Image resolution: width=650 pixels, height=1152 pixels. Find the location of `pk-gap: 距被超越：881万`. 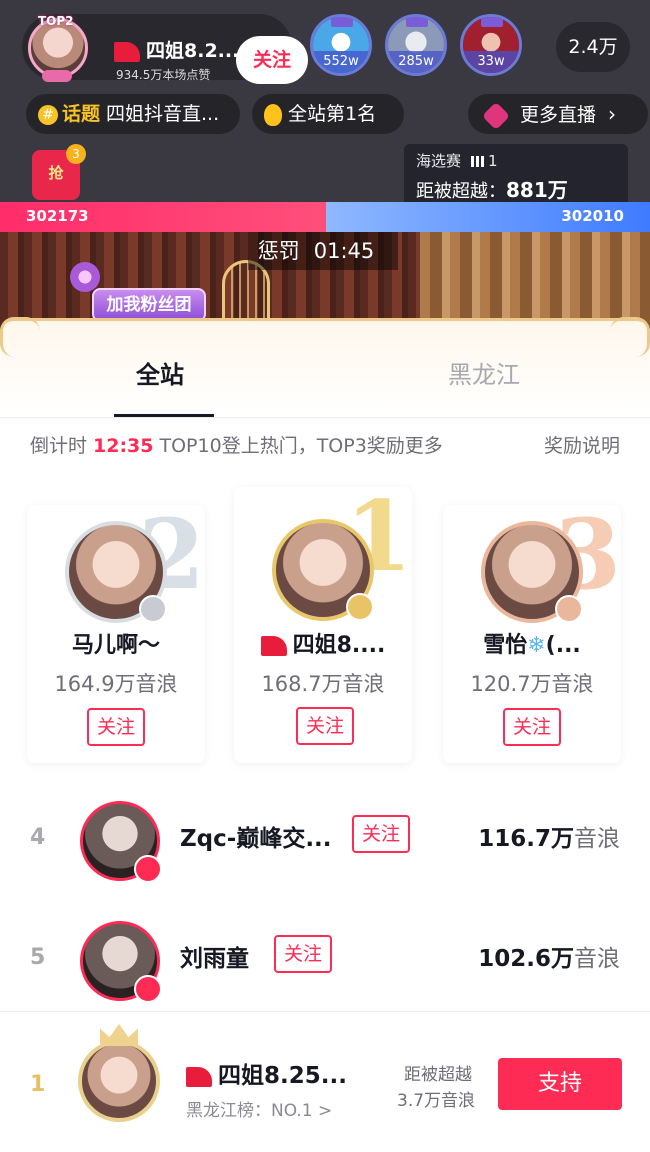

pk-gap: 距被超越：881万 is located at coordinates (492, 190).